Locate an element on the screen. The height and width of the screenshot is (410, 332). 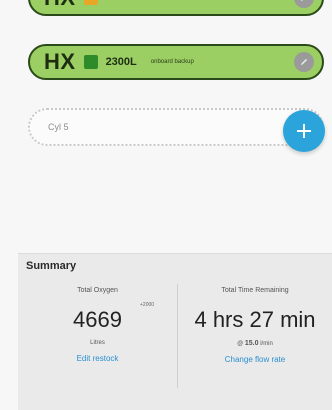
cylinder-item: HX is located at coordinates (176, 8).